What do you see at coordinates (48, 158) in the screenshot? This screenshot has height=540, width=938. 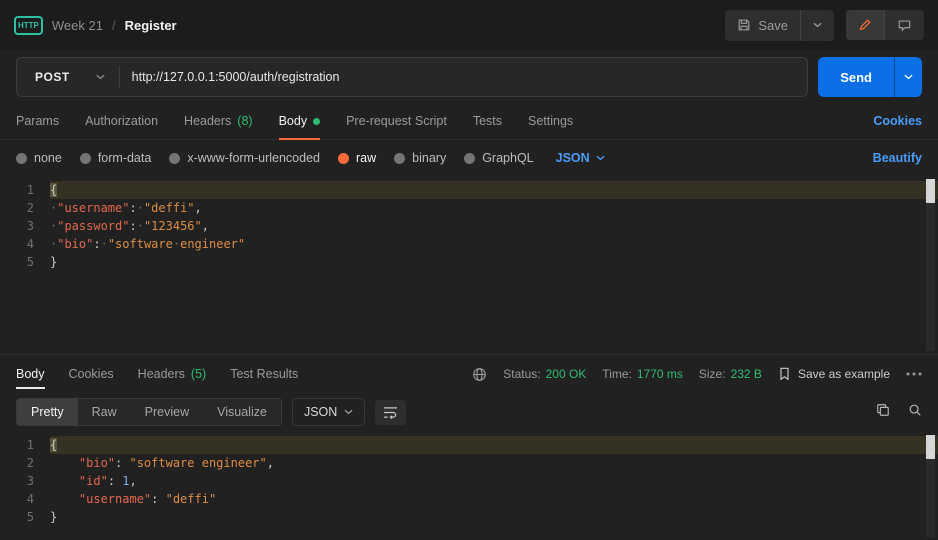 I see `radio-label: none` at bounding box center [48, 158].